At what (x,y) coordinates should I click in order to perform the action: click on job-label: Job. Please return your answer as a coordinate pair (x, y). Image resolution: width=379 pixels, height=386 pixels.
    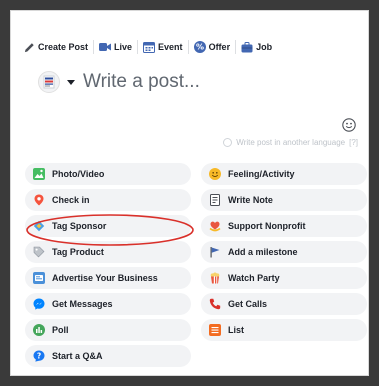
    Looking at the image, I should click on (264, 47).